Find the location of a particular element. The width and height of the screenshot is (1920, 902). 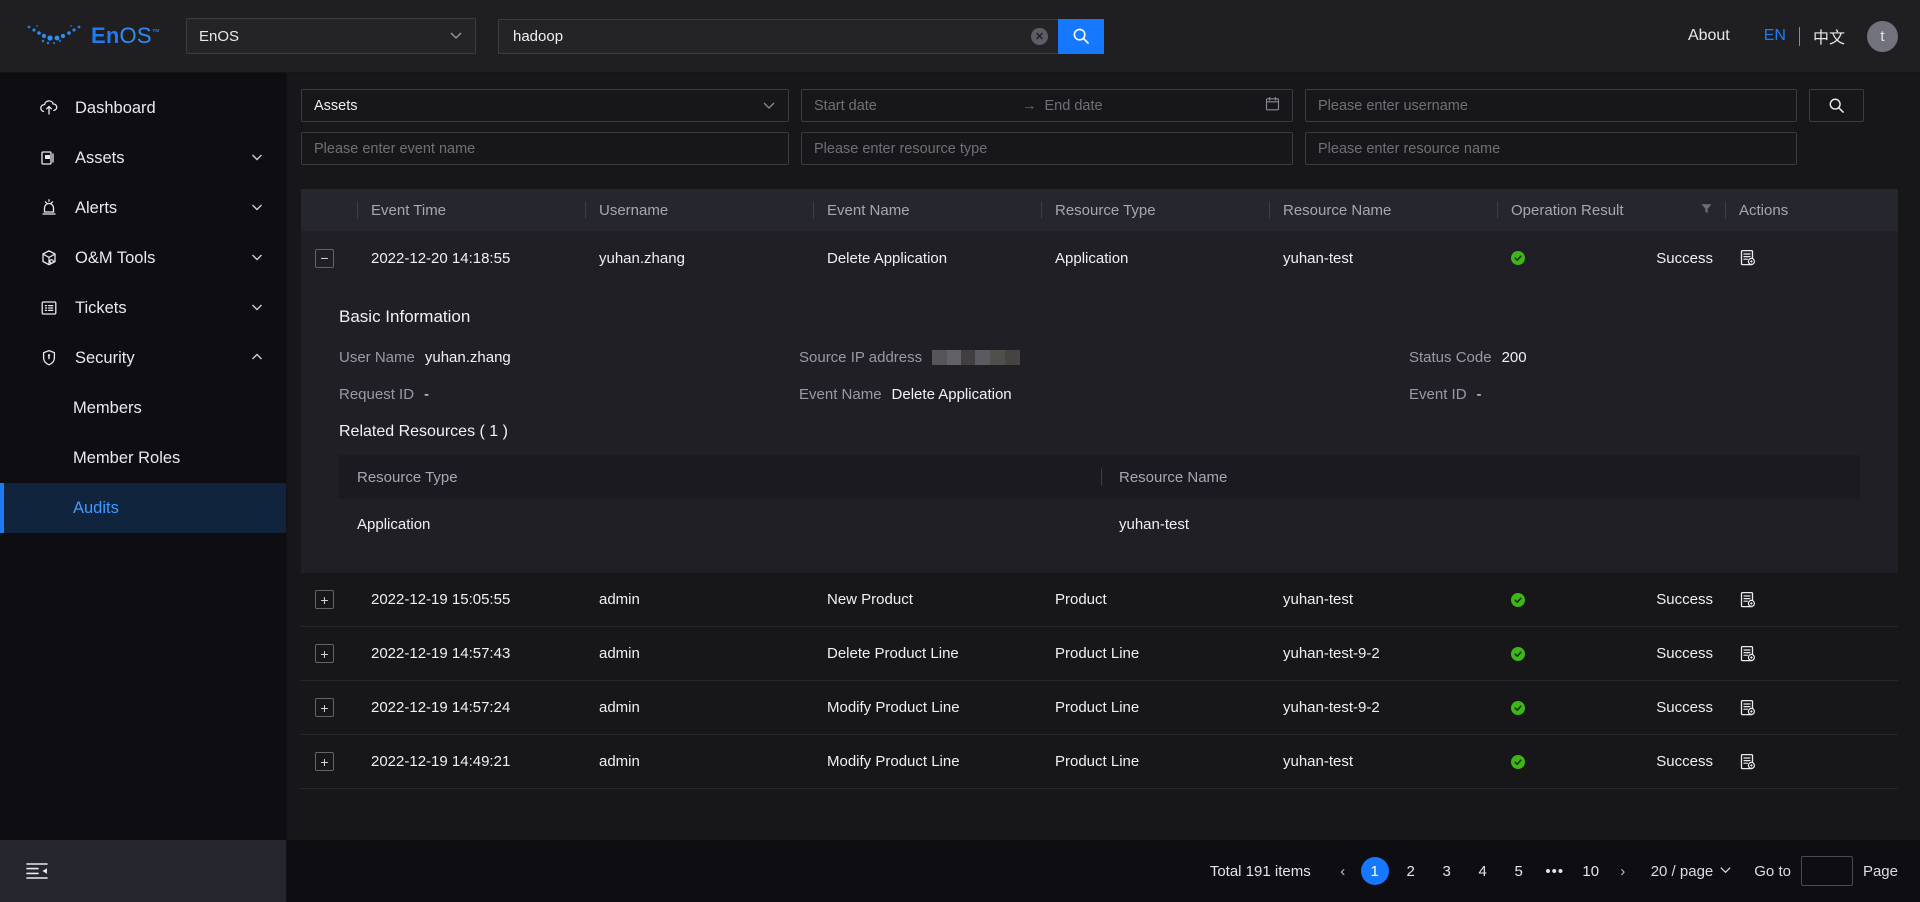

avatar: t is located at coordinates (1882, 36).